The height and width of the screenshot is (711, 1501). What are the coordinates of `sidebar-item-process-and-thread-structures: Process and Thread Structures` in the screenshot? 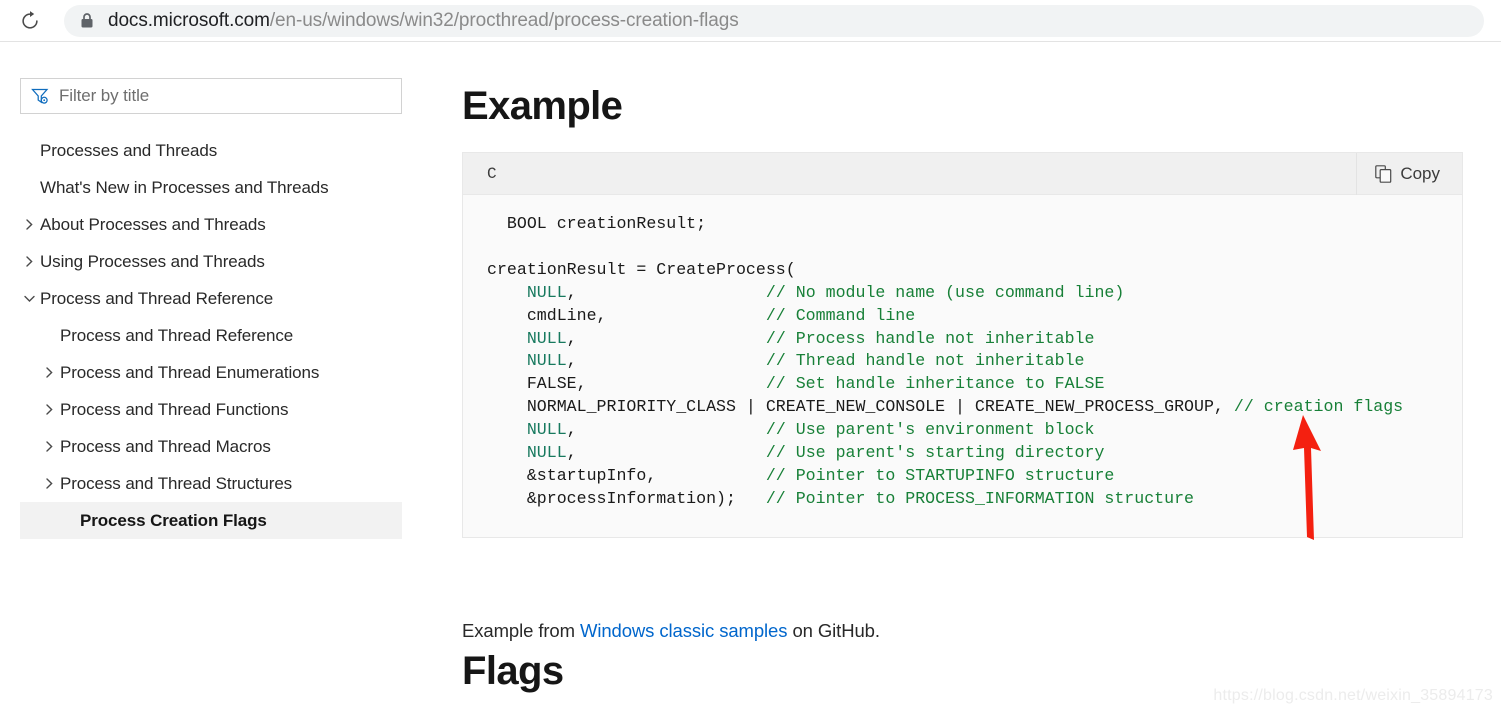 It's located at (220, 483).